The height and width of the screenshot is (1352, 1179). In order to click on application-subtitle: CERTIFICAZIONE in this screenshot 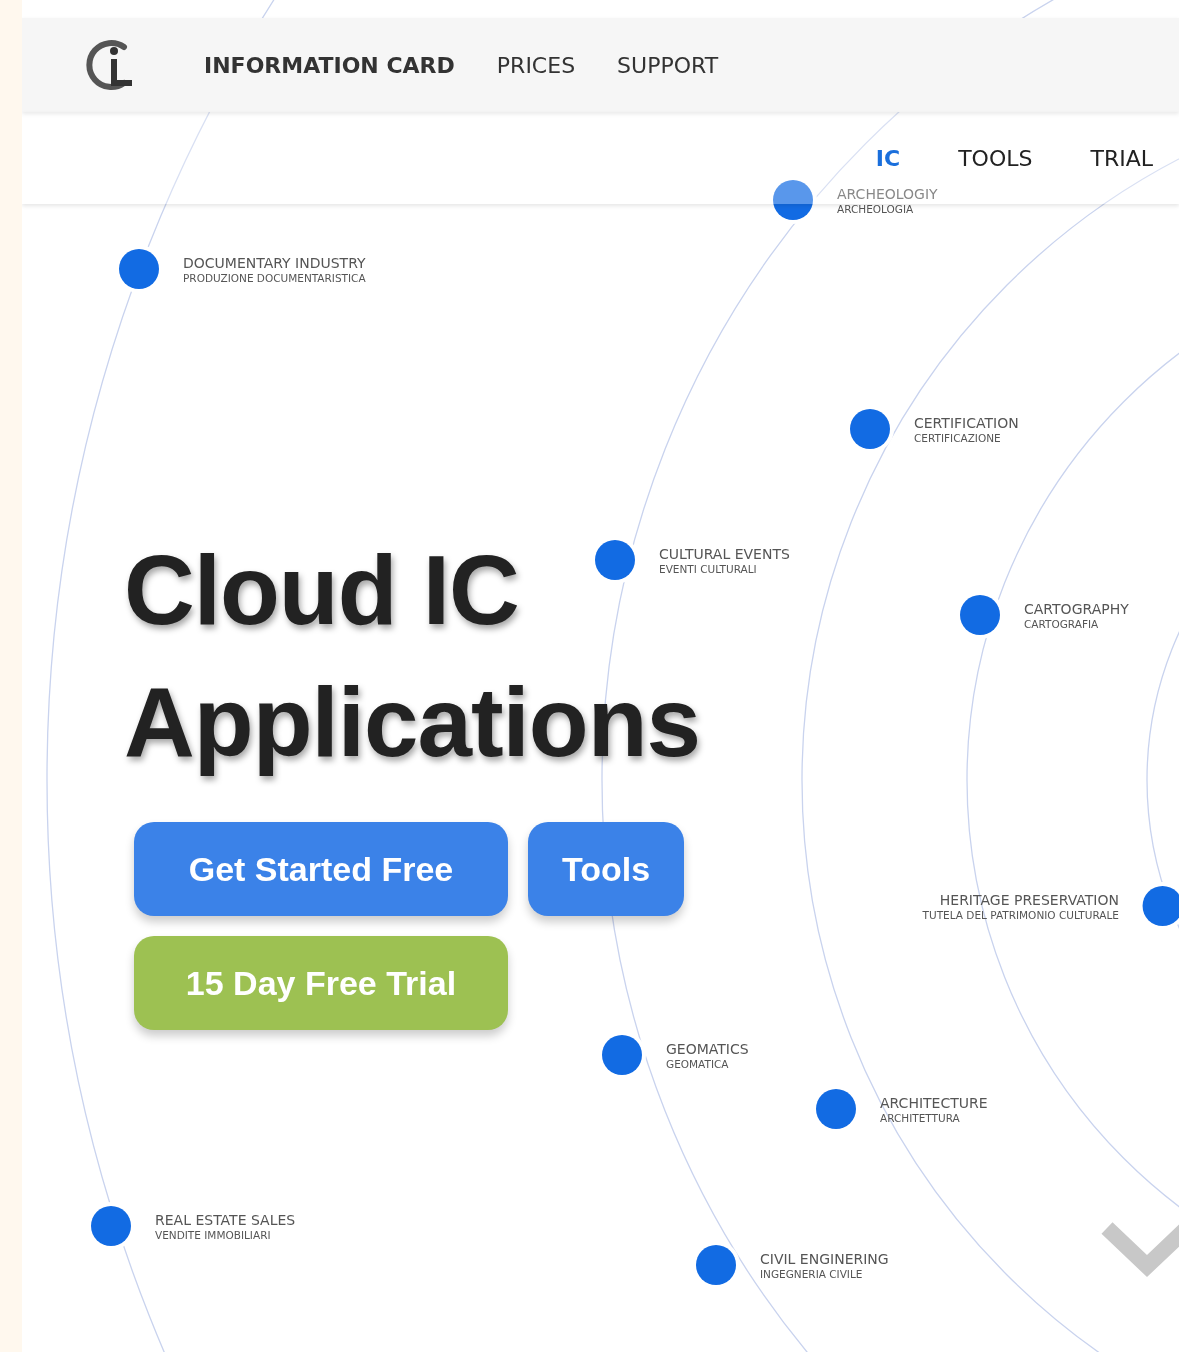, I will do `click(958, 438)`.